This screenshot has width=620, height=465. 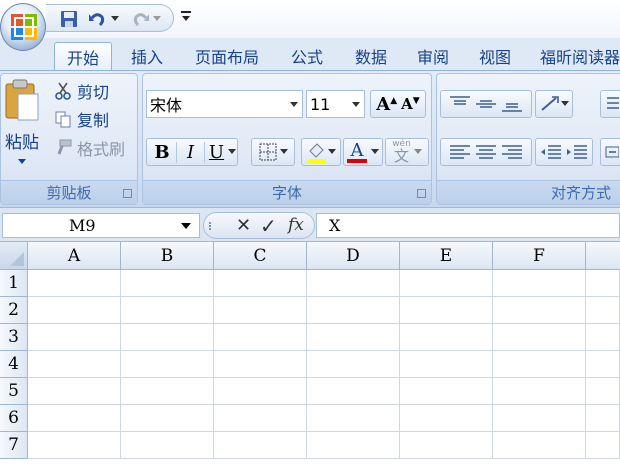 I want to click on grow-font-icon: A▲, so click(x=386, y=104).